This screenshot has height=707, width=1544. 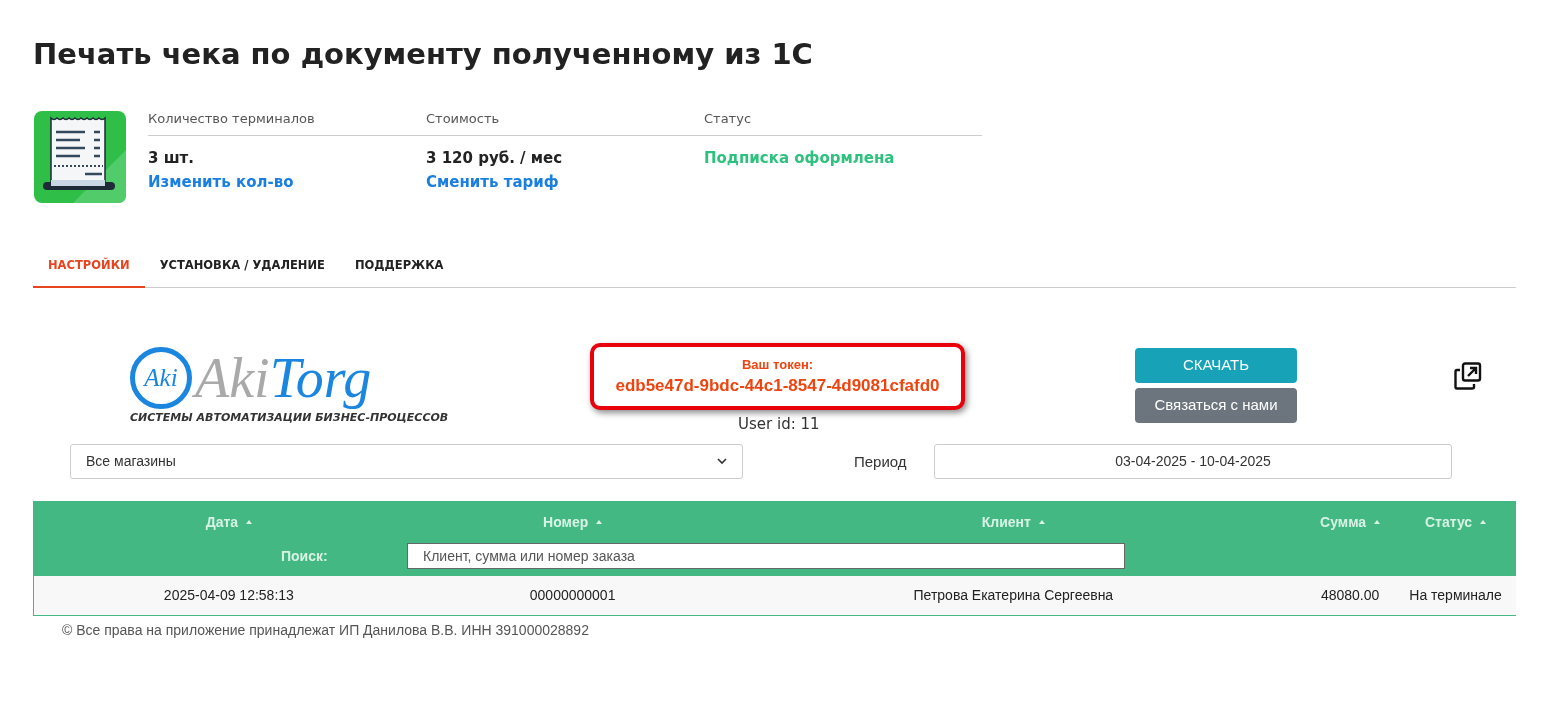 I want to click on page-title: Печать чека по документу полученному из 1С, so click(x=423, y=54).